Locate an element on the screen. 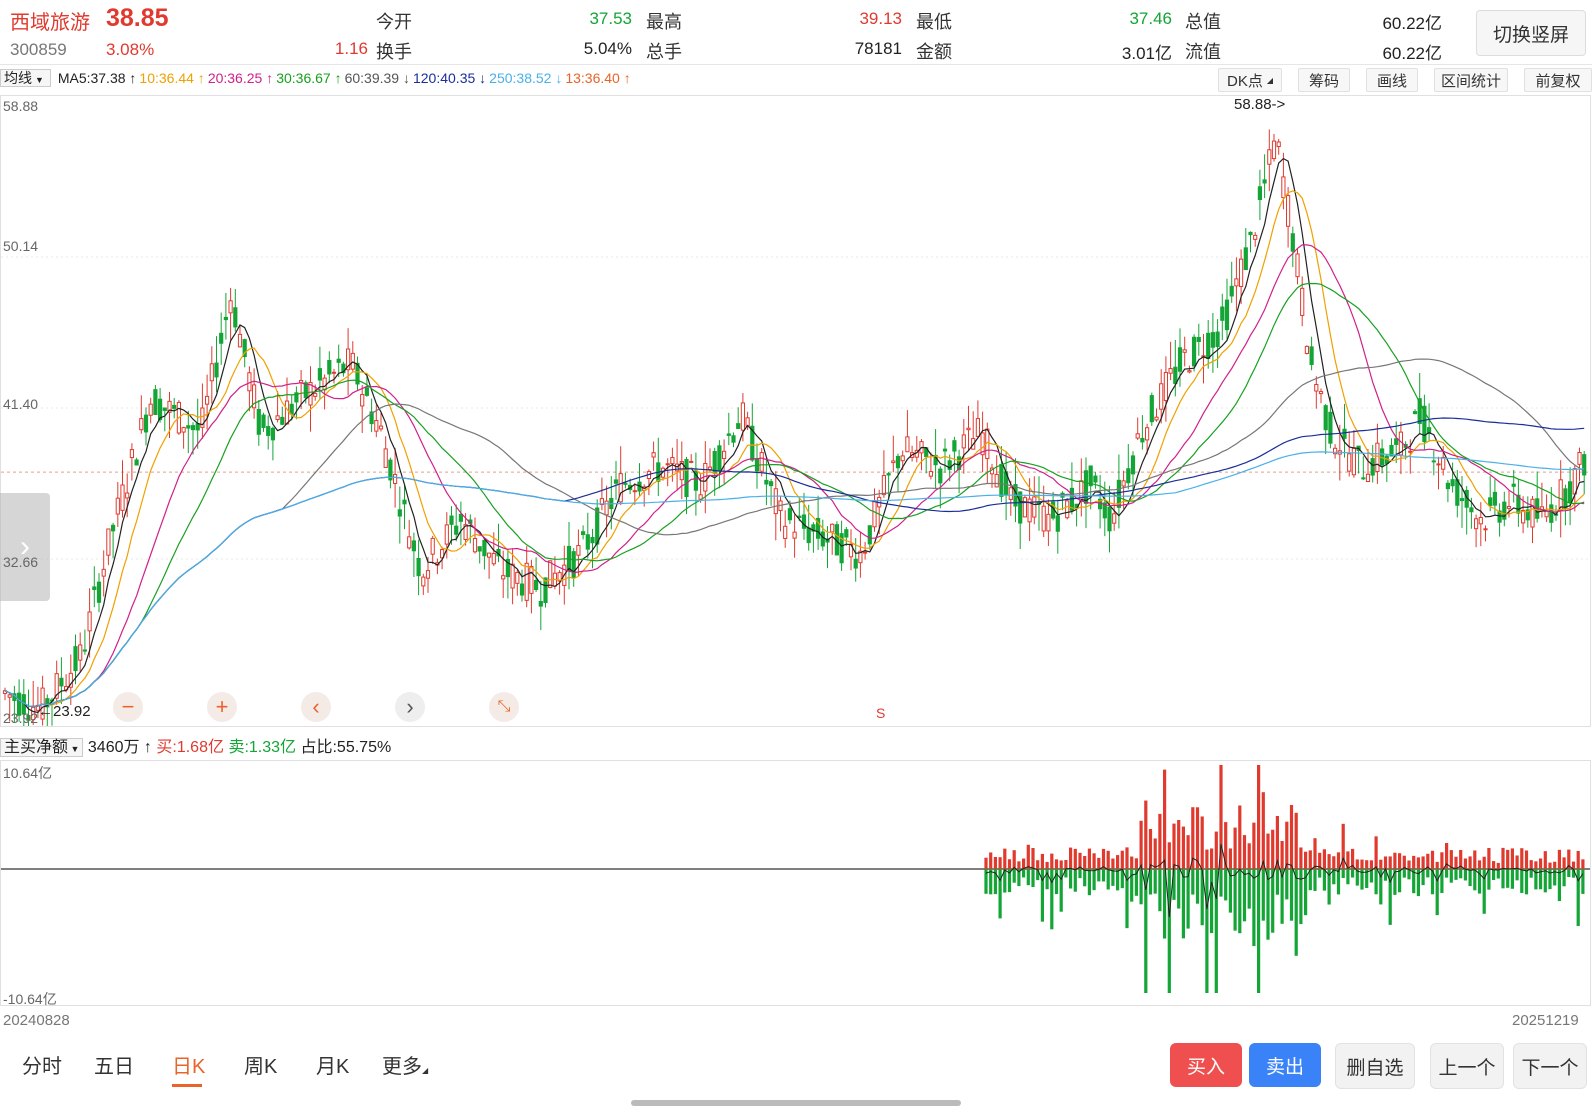  ma-value: 60:39.39 ↓ is located at coordinates (377, 78).